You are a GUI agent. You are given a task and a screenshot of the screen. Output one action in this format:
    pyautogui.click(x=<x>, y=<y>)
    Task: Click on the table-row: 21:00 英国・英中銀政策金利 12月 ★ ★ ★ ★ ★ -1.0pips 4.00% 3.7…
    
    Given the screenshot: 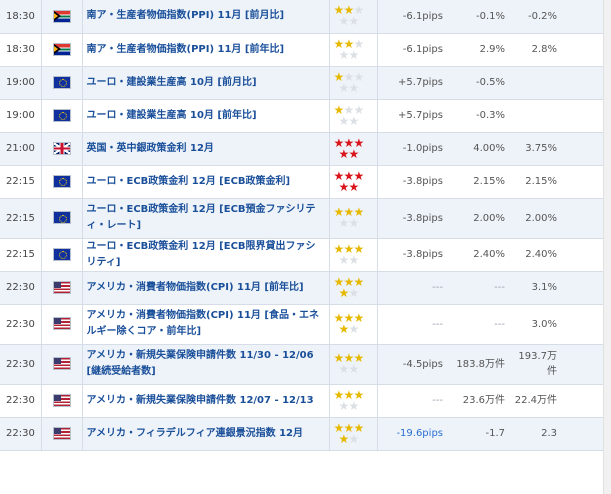 What is the action you would take?
    pyautogui.click(x=302, y=149)
    